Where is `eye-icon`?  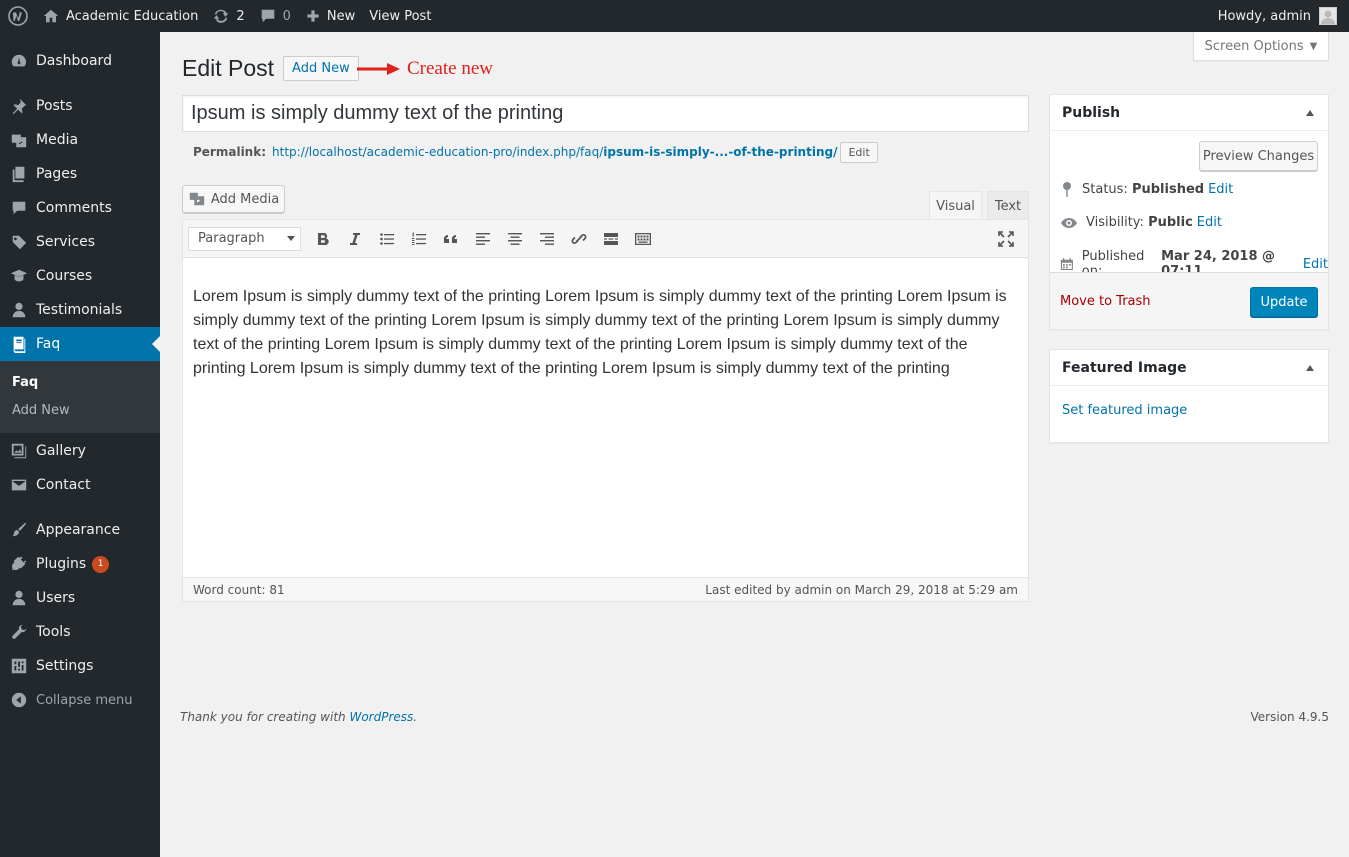 eye-icon is located at coordinates (1069, 222).